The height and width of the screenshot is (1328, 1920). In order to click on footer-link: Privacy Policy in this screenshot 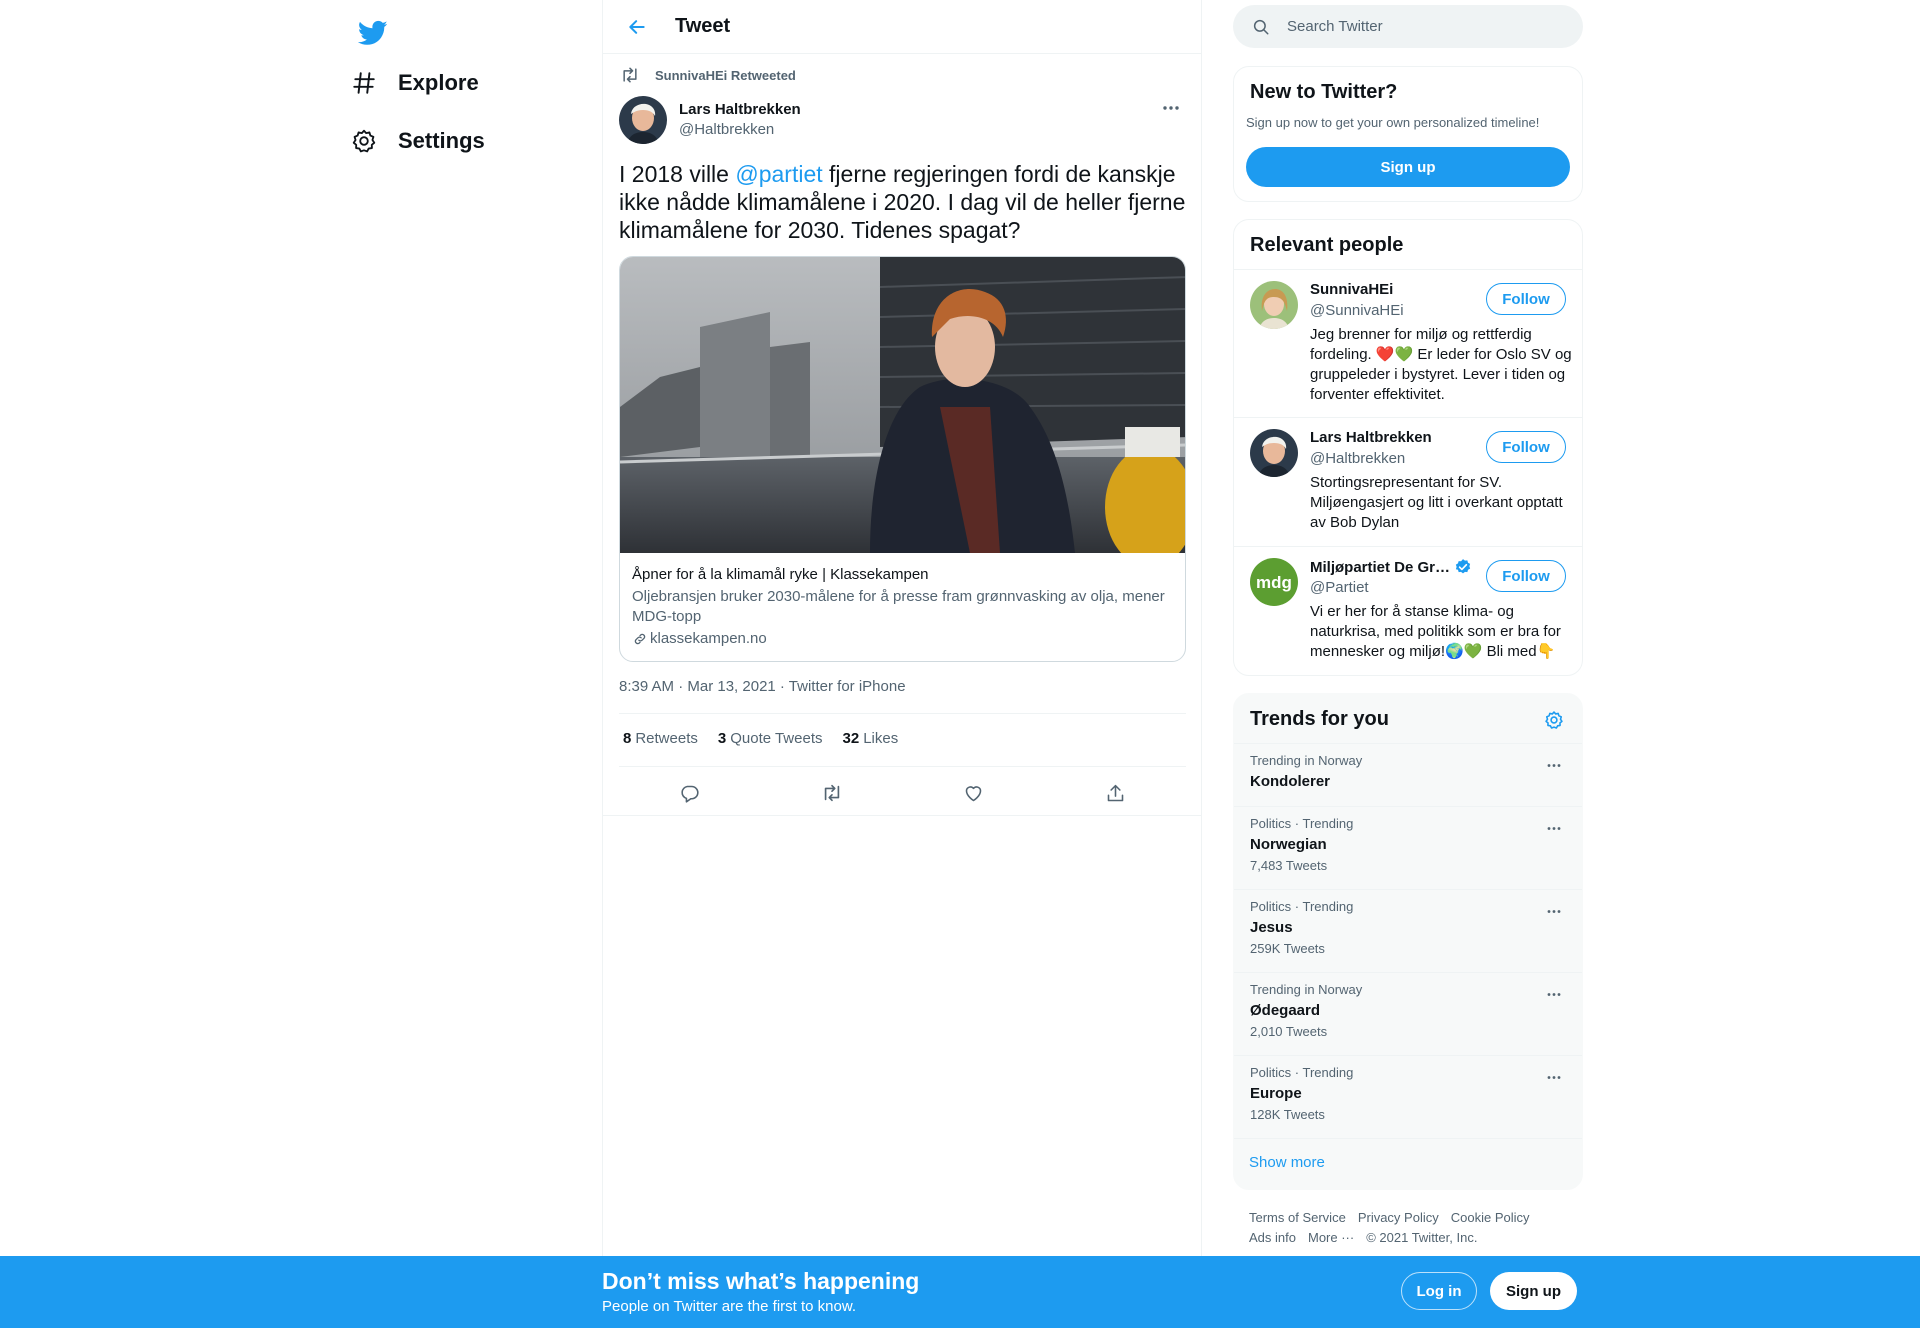, I will do `click(1398, 1217)`.